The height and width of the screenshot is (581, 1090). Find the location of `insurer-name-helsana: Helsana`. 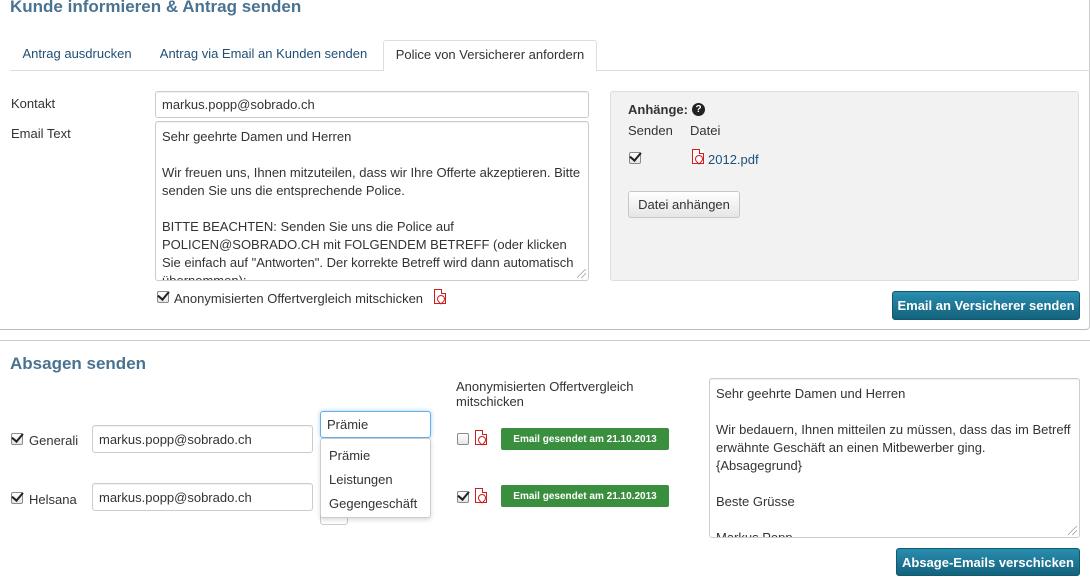

insurer-name-helsana: Helsana is located at coordinates (53, 499).